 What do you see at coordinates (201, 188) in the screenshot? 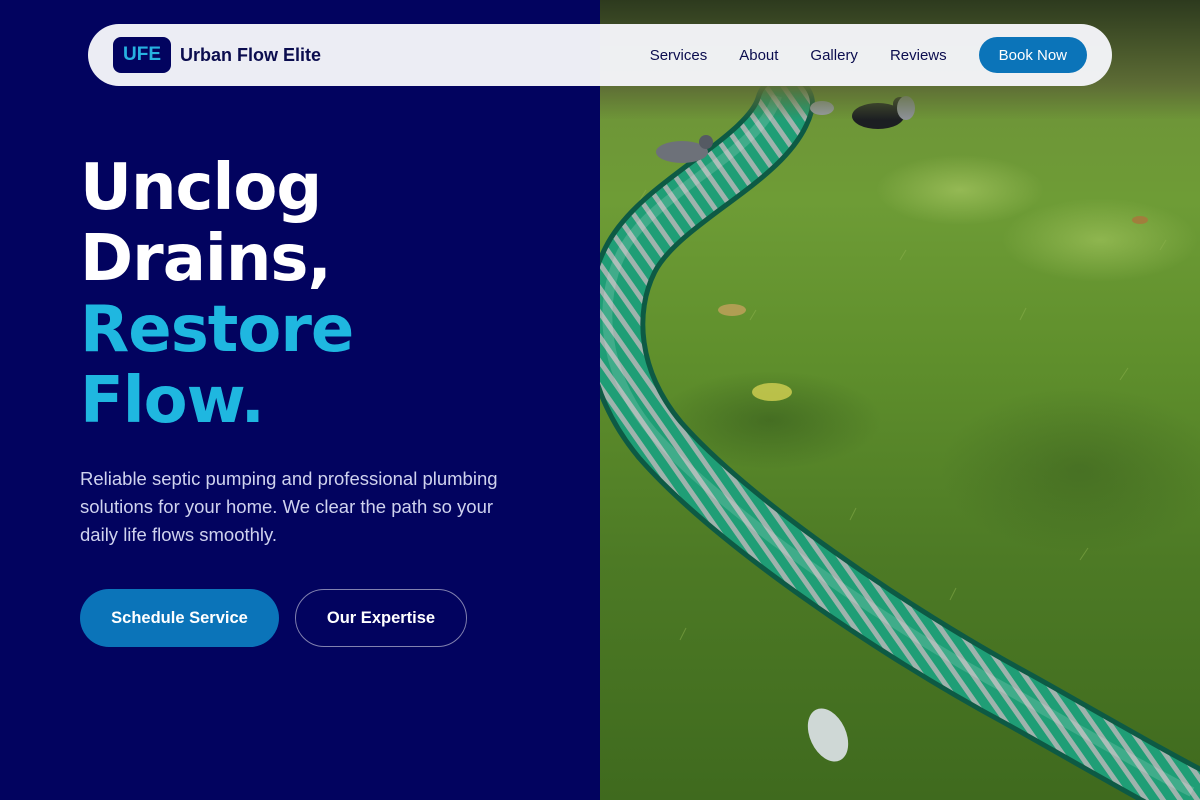
I see `hero-title-line-1: Unclog` at bounding box center [201, 188].